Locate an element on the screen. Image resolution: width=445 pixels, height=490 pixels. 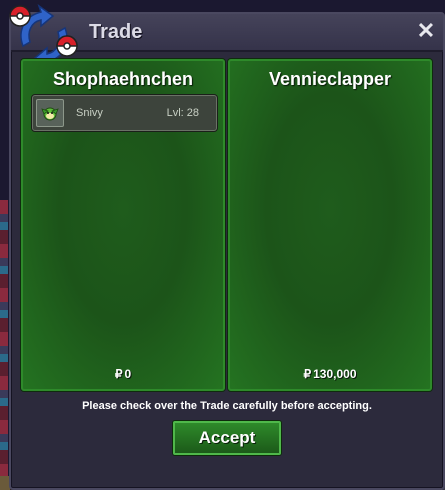
close-button: ✕ is located at coordinates (426, 31).